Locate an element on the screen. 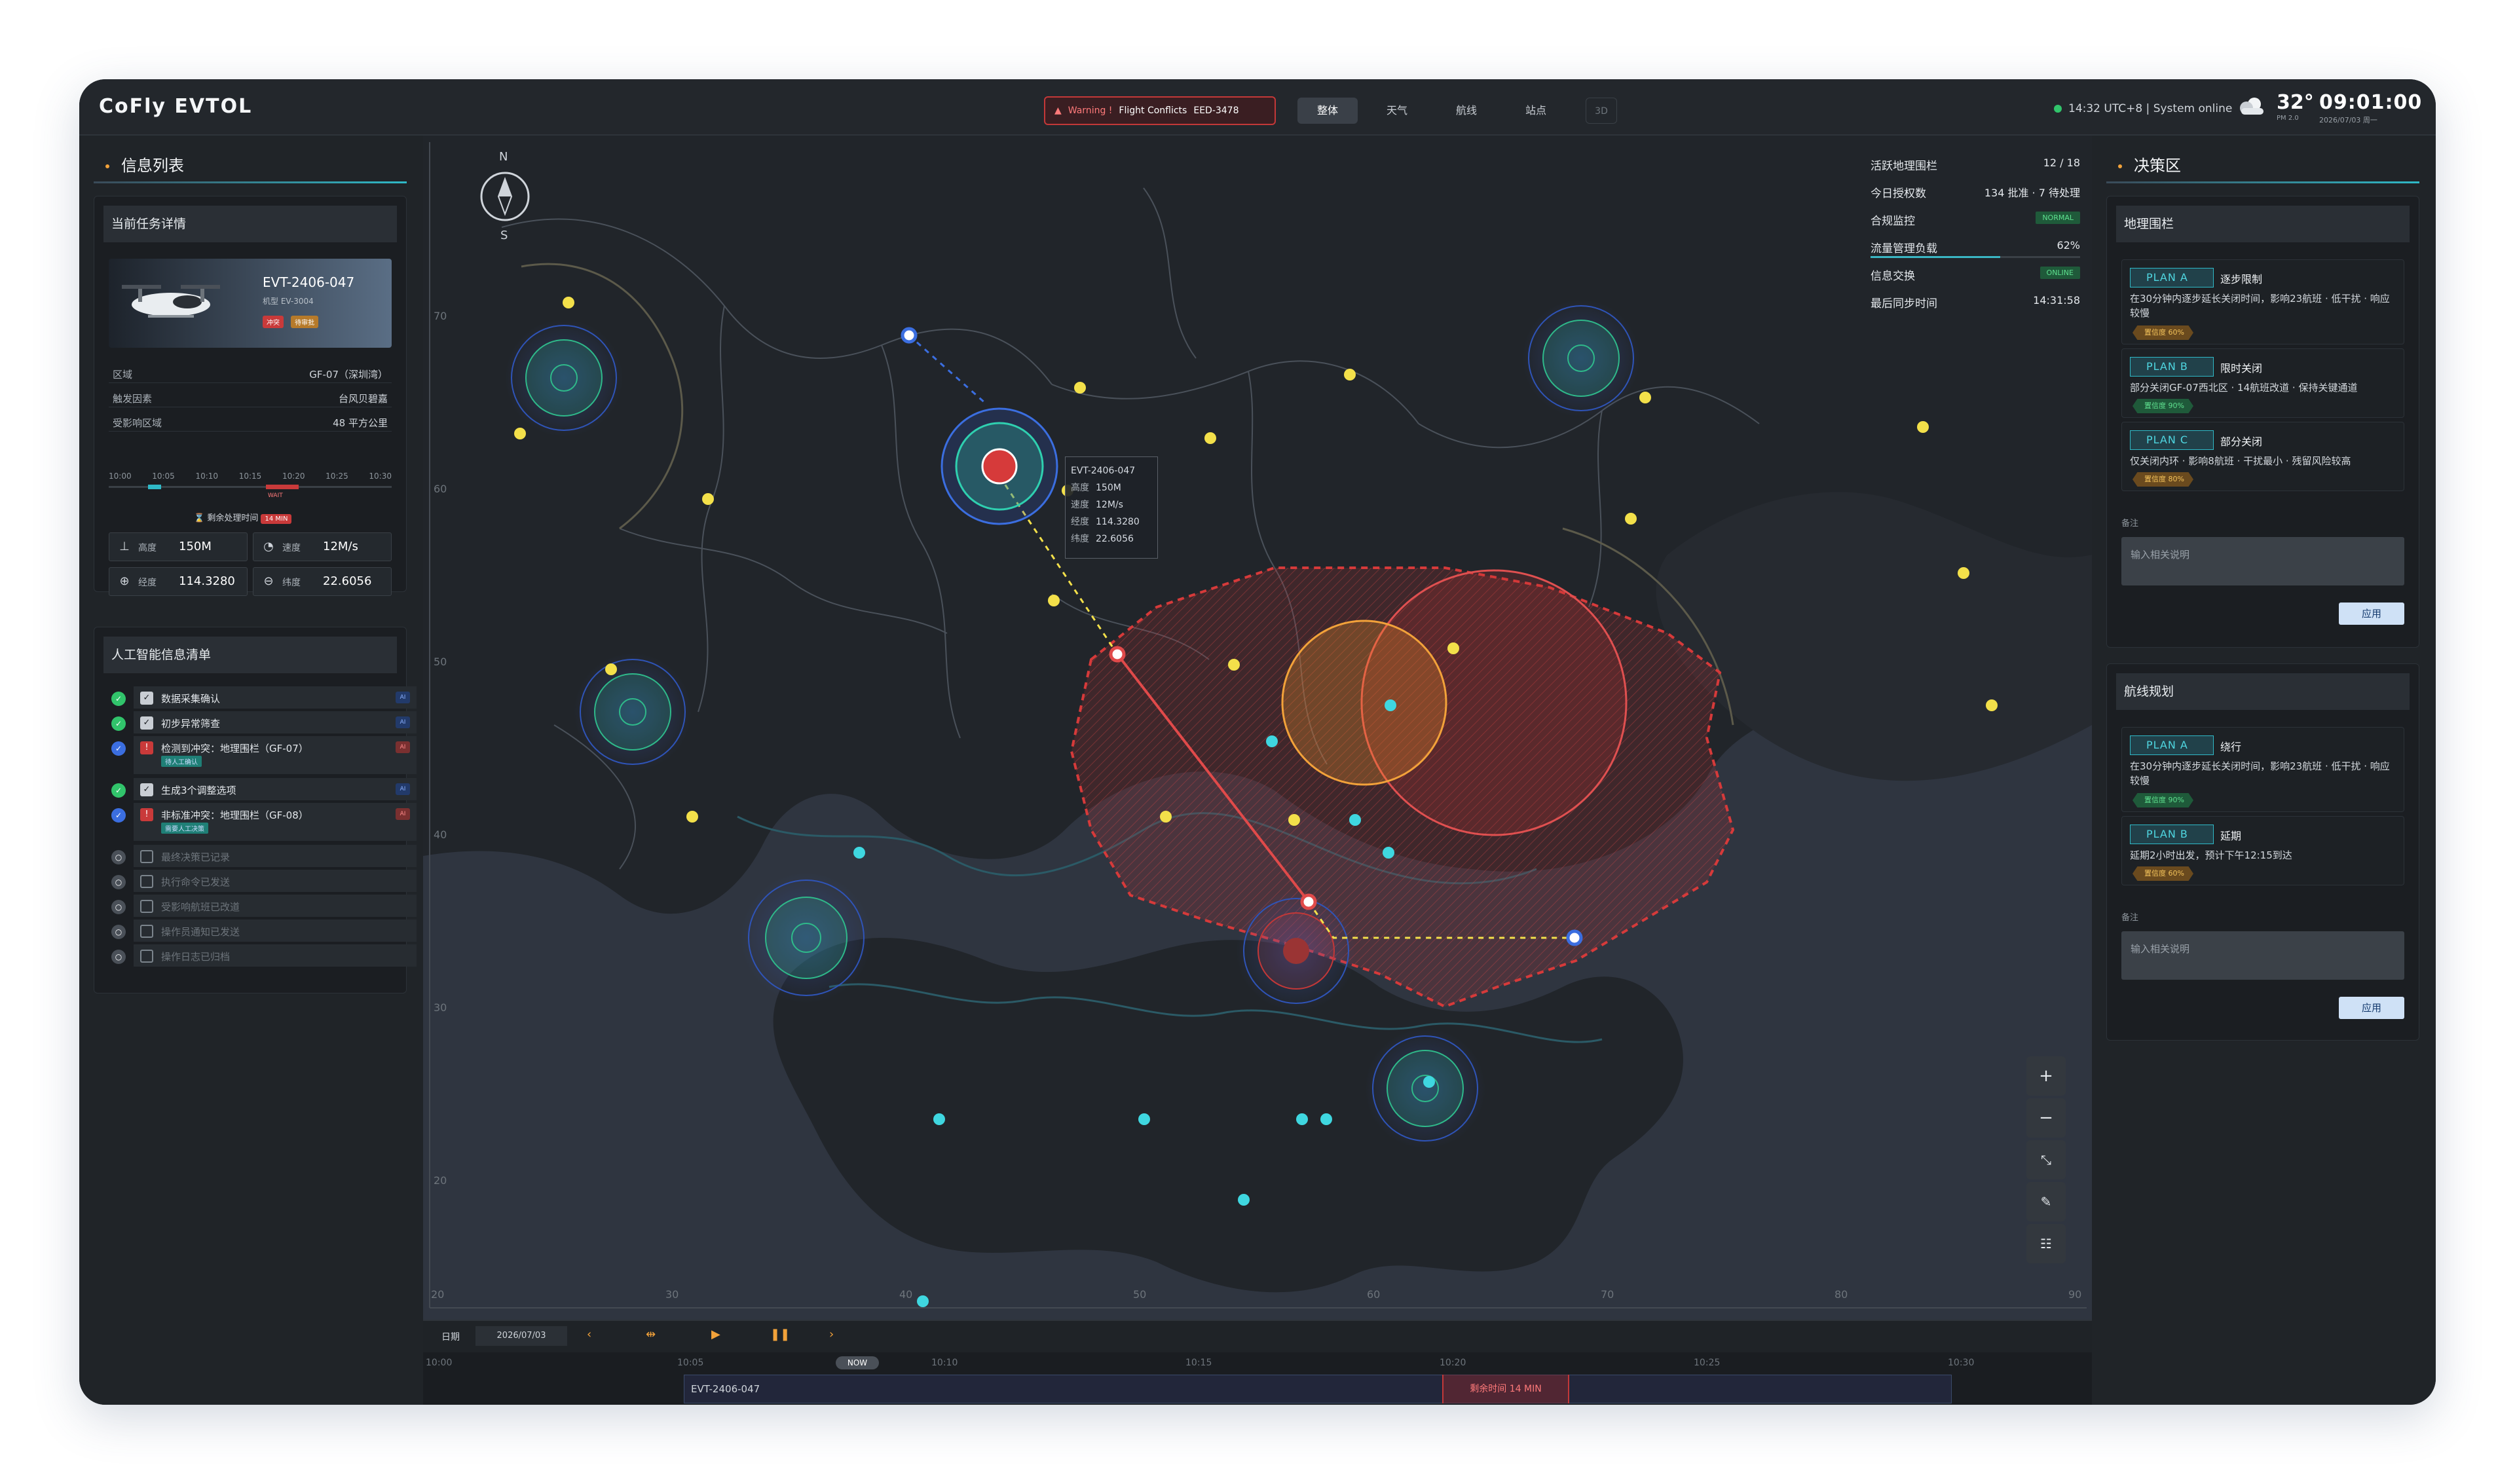 The width and height of the screenshot is (2515, 1484). fit-view-button: ⤡ is located at coordinates (2046, 1159).